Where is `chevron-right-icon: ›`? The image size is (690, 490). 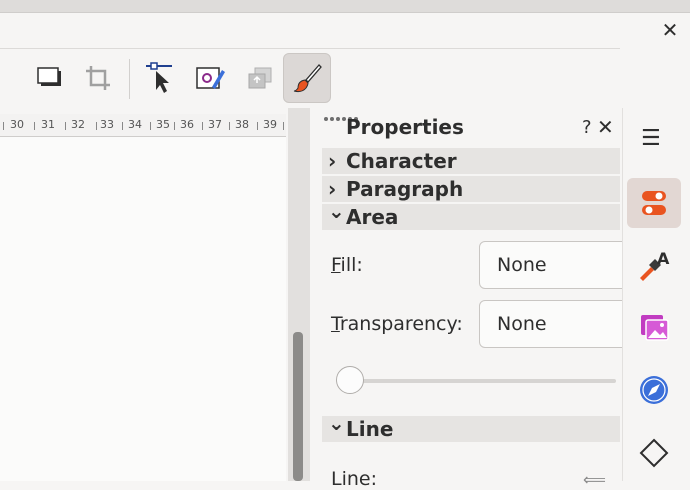 chevron-right-icon: › is located at coordinates (332, 161).